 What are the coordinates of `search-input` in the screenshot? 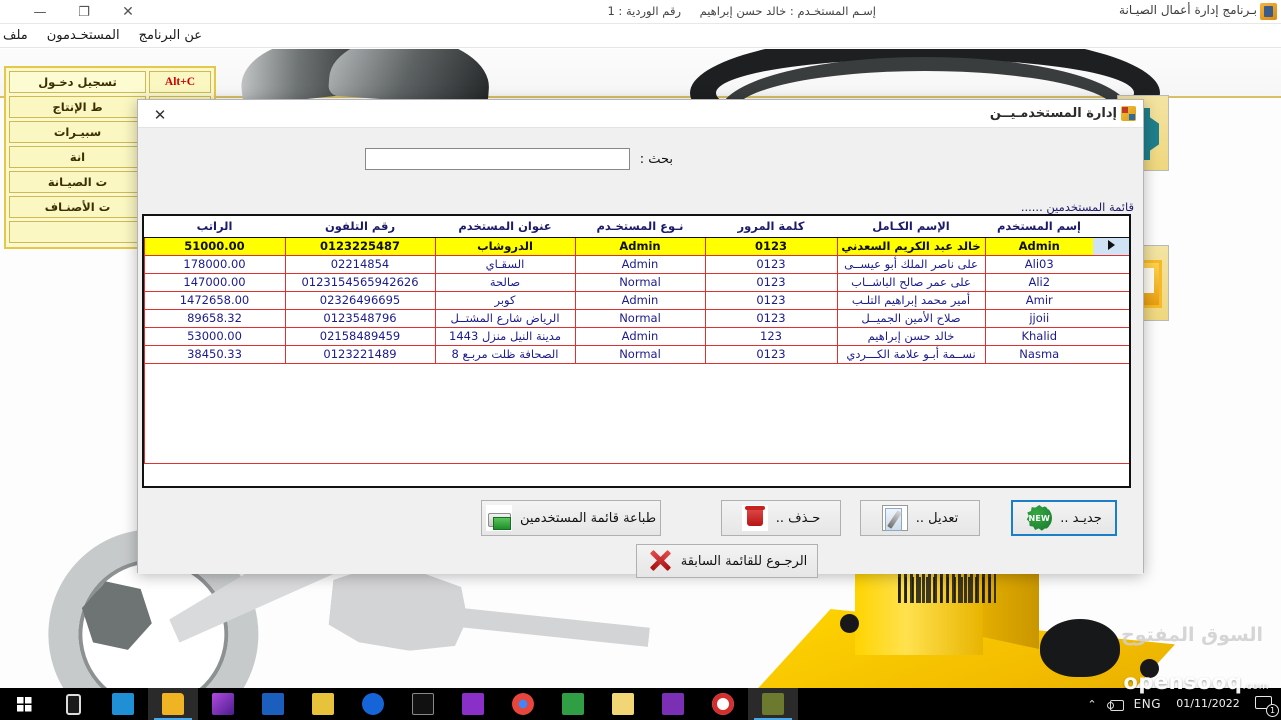 It's located at (497, 159).